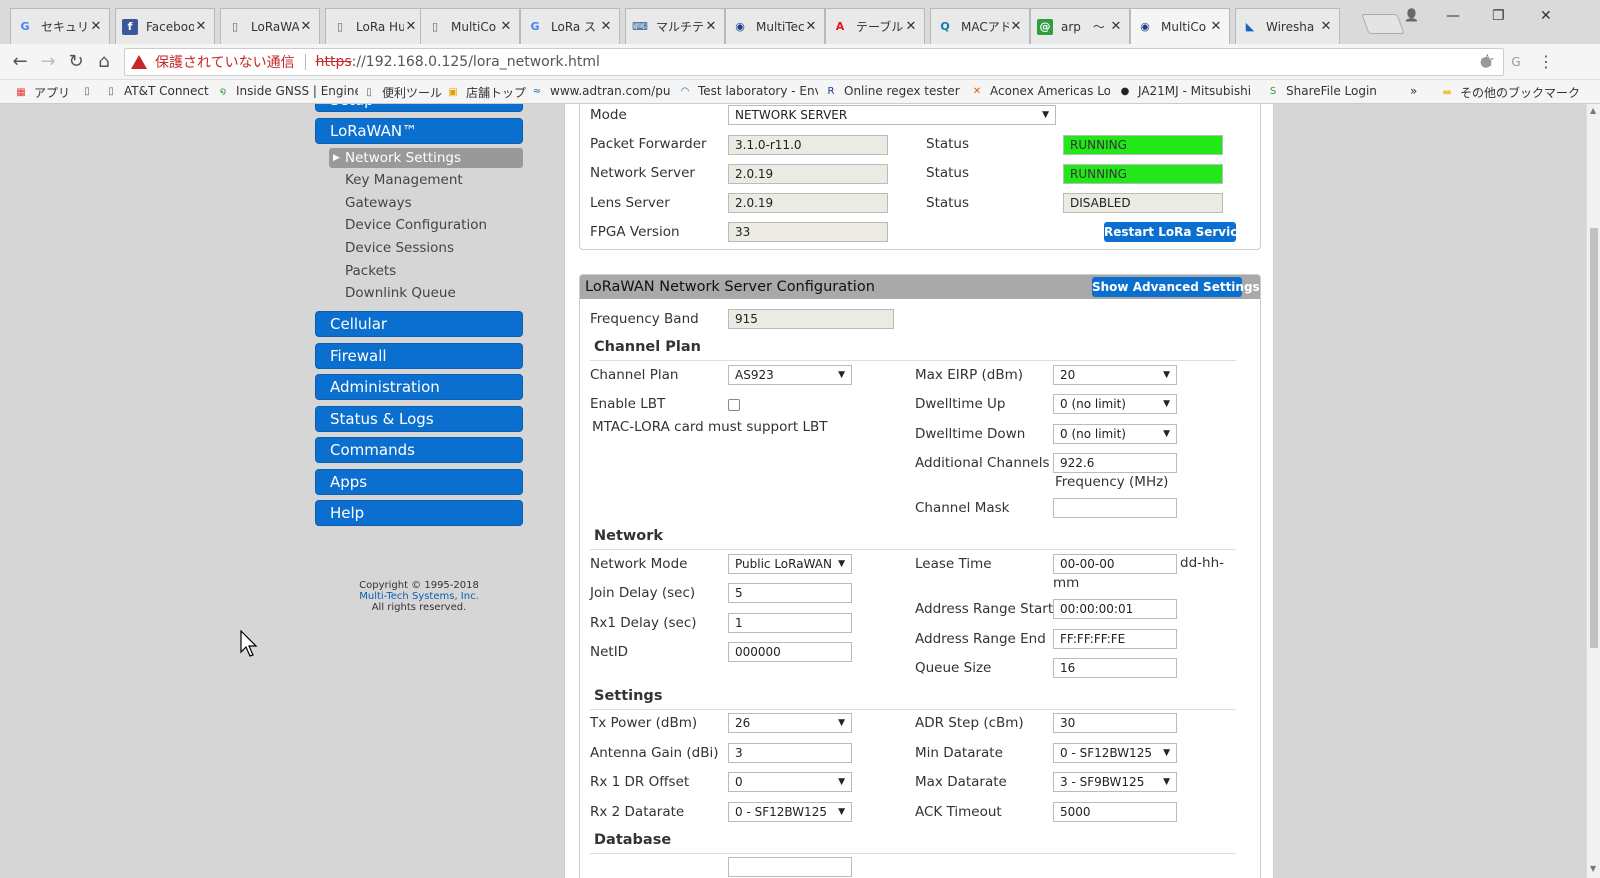  I want to click on tx-power-select: 26, so click(790, 723).